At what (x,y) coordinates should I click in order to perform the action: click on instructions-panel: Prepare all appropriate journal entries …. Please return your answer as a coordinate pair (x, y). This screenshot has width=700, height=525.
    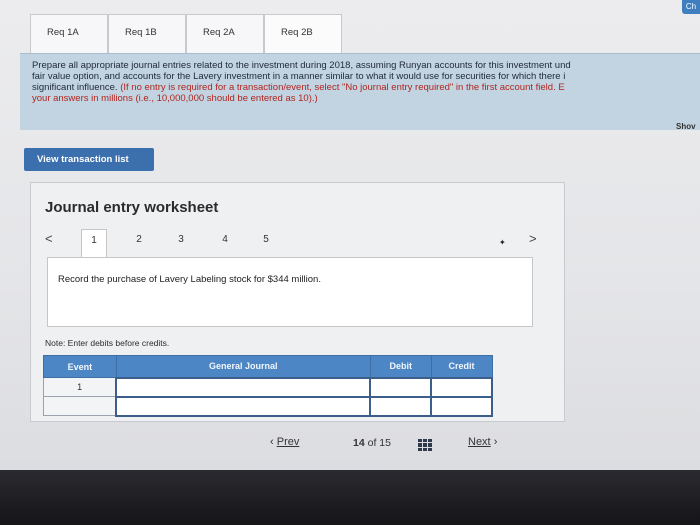
    Looking at the image, I should click on (360, 91).